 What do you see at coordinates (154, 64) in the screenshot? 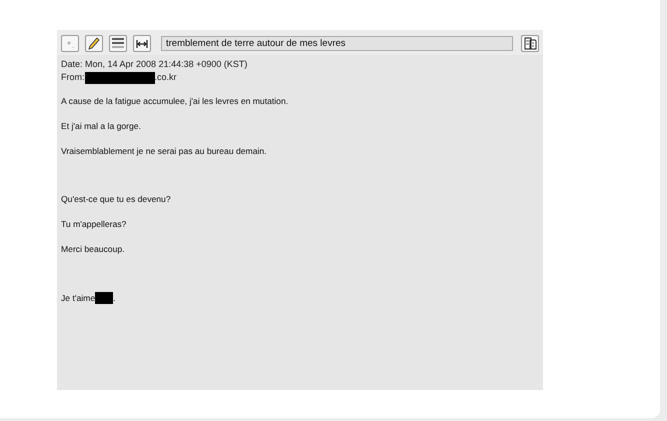
I see `date-text: Date: Mon, 14 Apr 2008 21:44:38 +0900 (KST)` at bounding box center [154, 64].